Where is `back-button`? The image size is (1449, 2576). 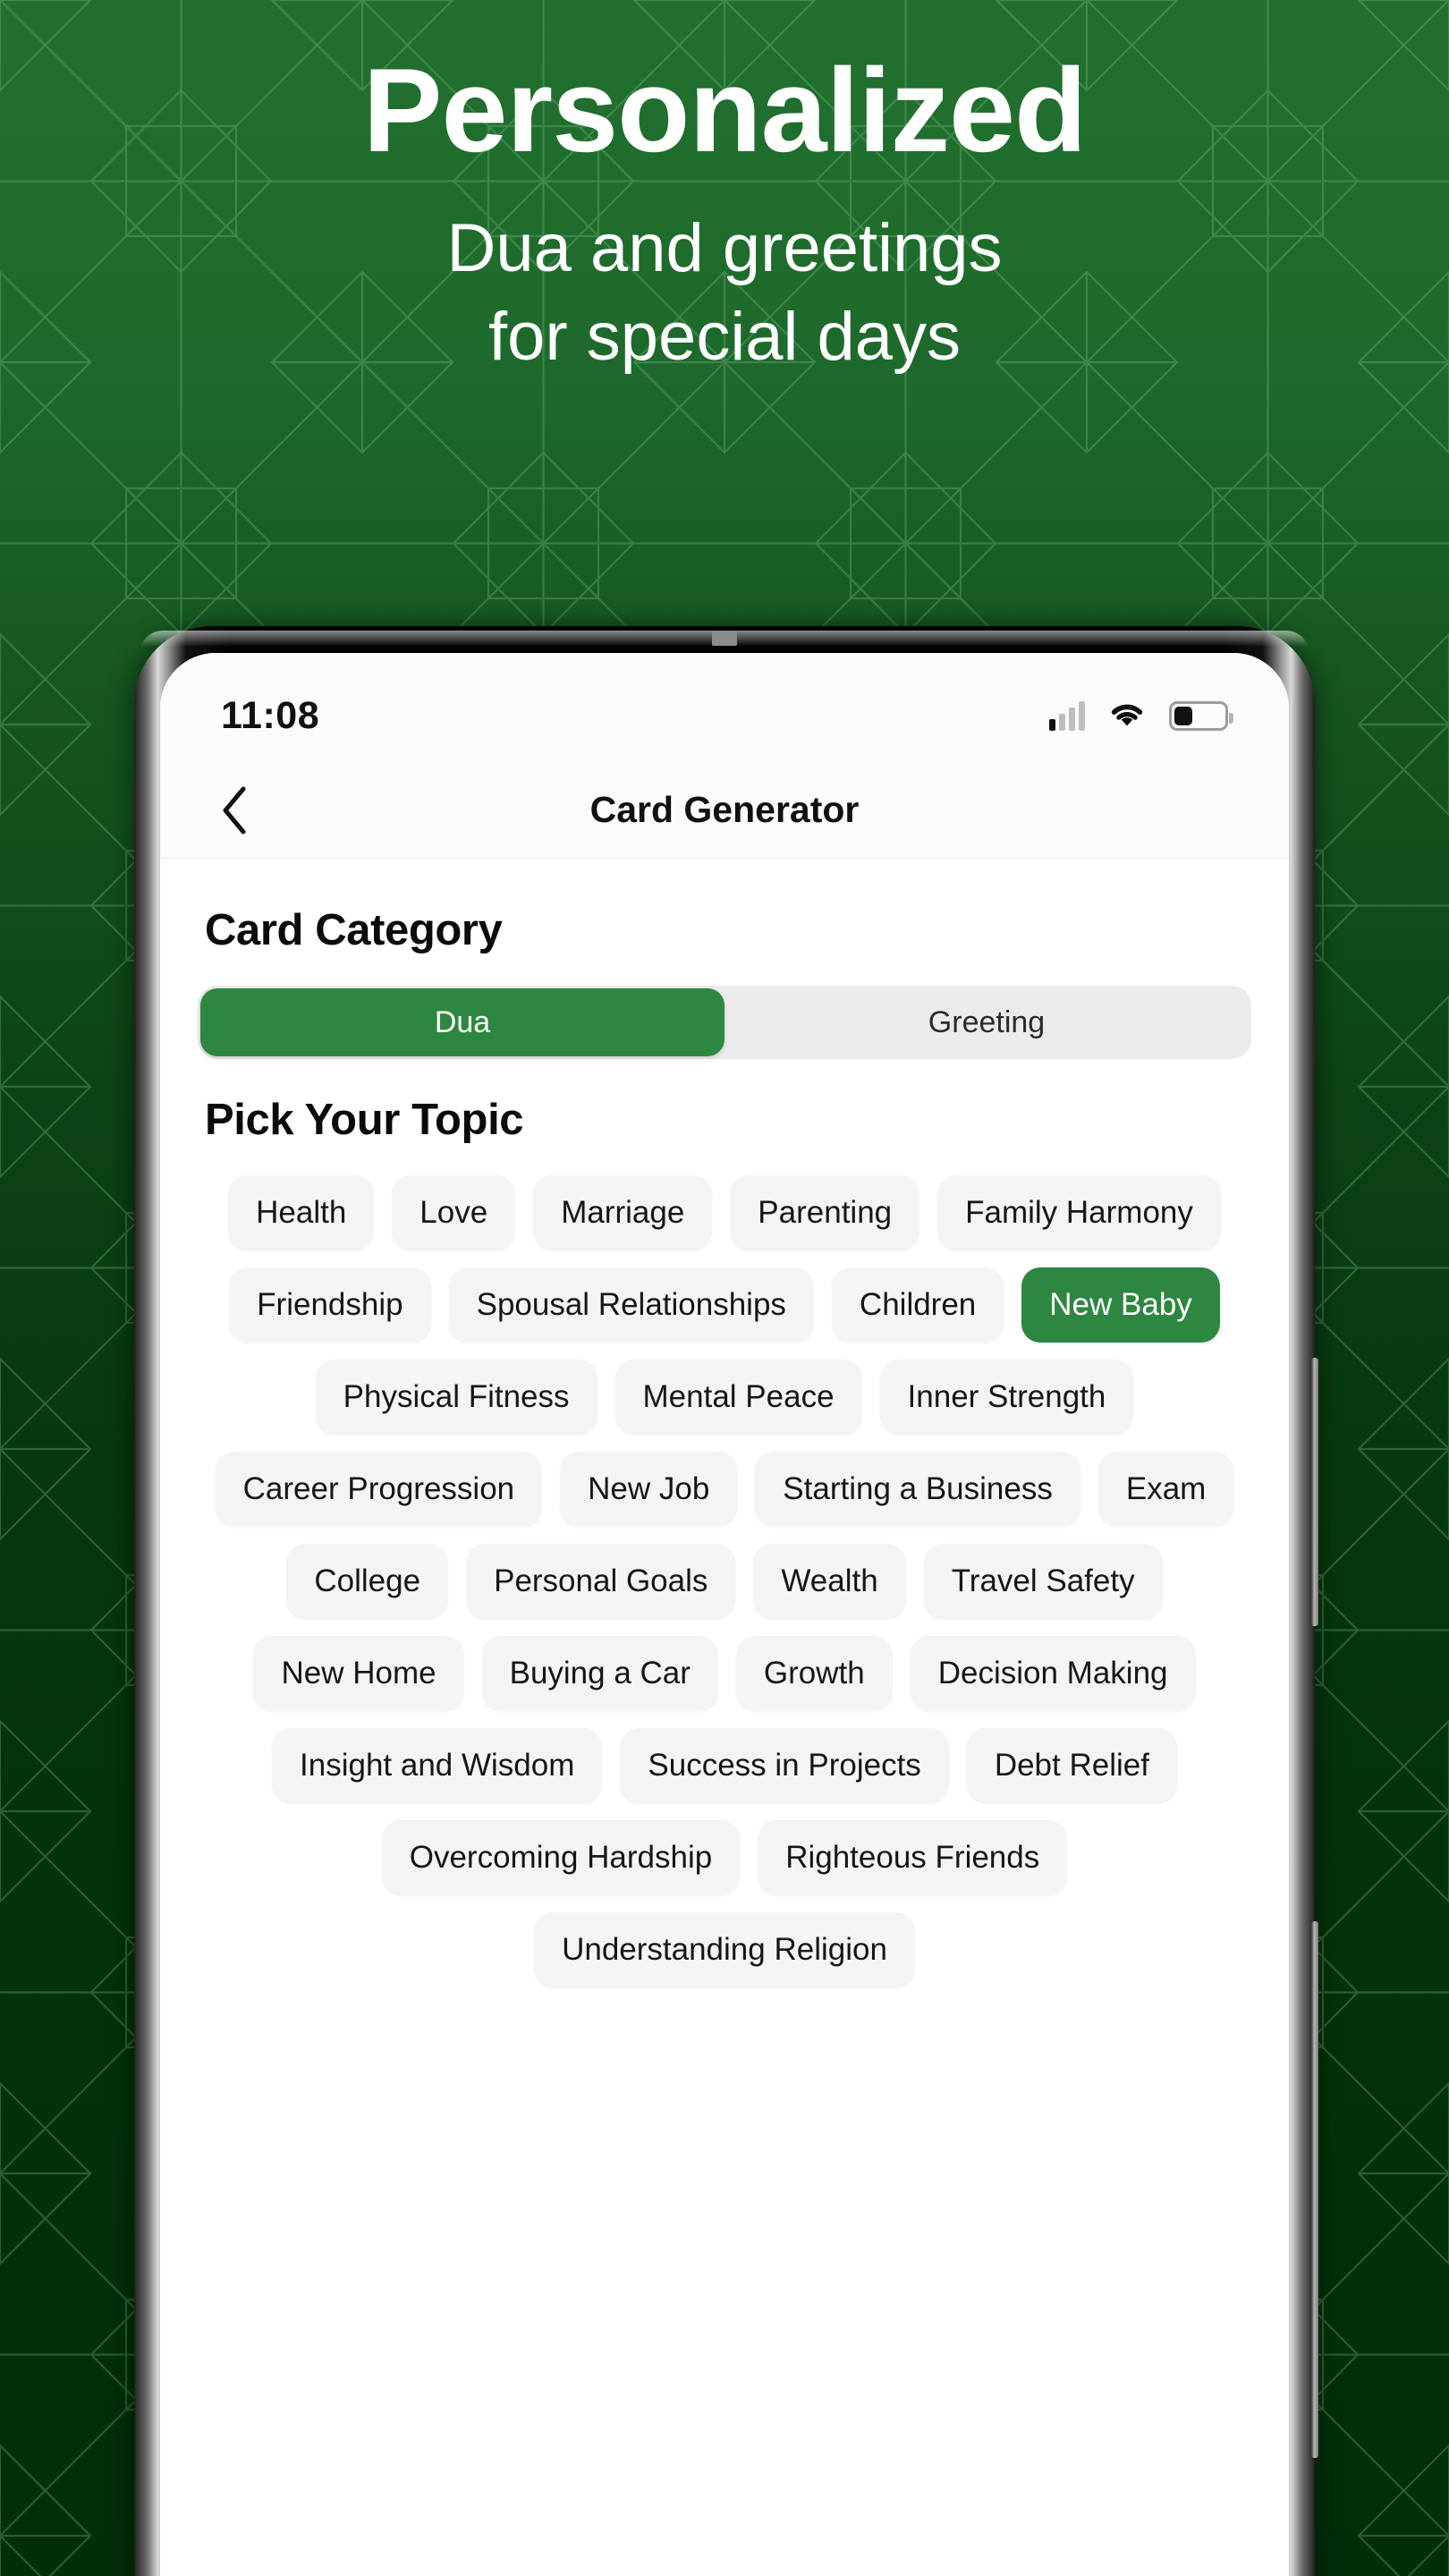 back-button is located at coordinates (234, 810).